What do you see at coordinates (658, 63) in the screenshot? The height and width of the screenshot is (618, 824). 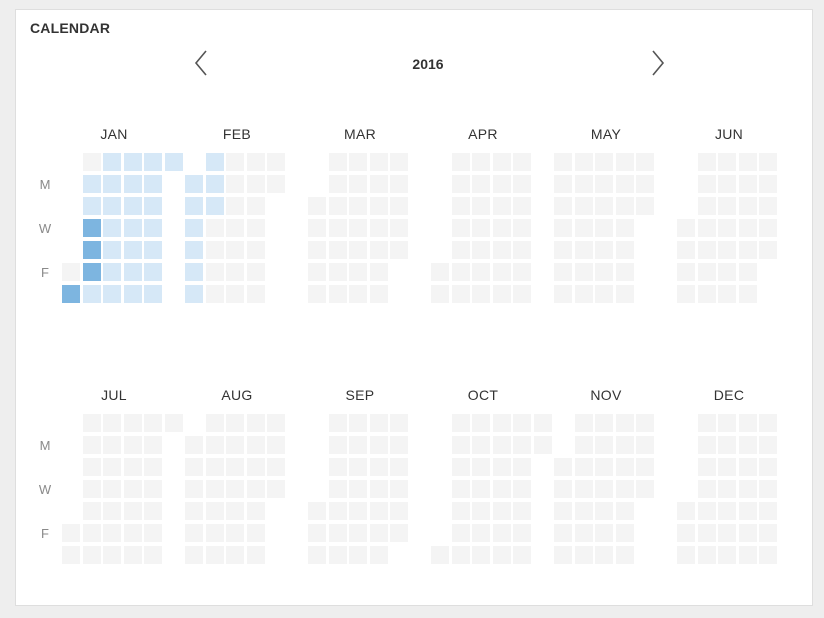 I see `next-year-button` at bounding box center [658, 63].